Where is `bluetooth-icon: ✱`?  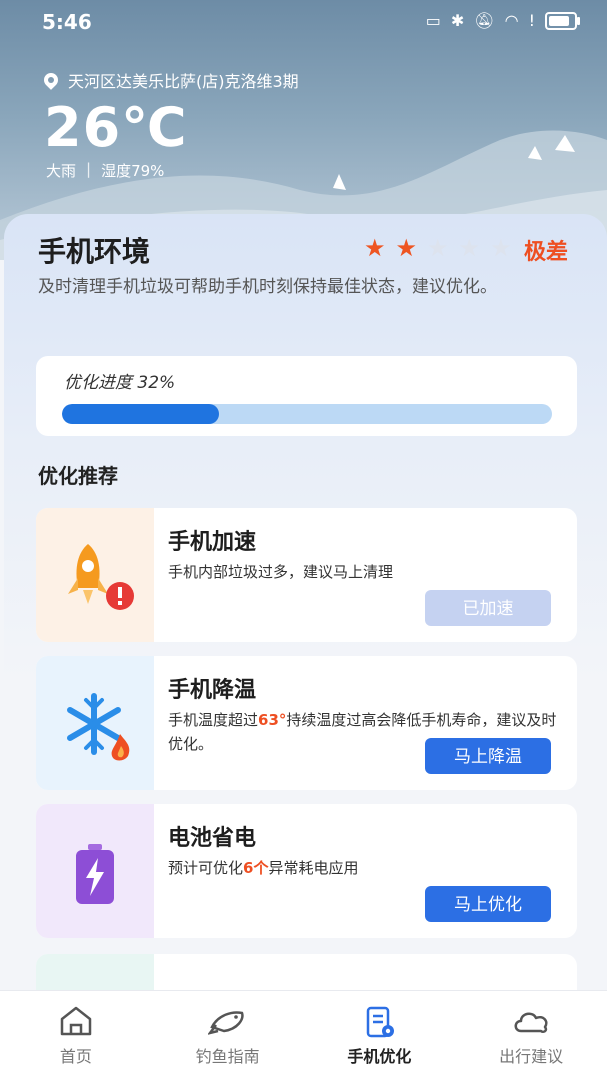
bluetooth-icon: ✱ is located at coordinates (457, 20).